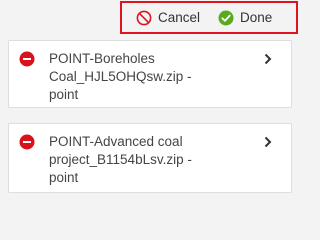 The image size is (320, 240). What do you see at coordinates (144, 17) in the screenshot?
I see `cancel-icon` at bounding box center [144, 17].